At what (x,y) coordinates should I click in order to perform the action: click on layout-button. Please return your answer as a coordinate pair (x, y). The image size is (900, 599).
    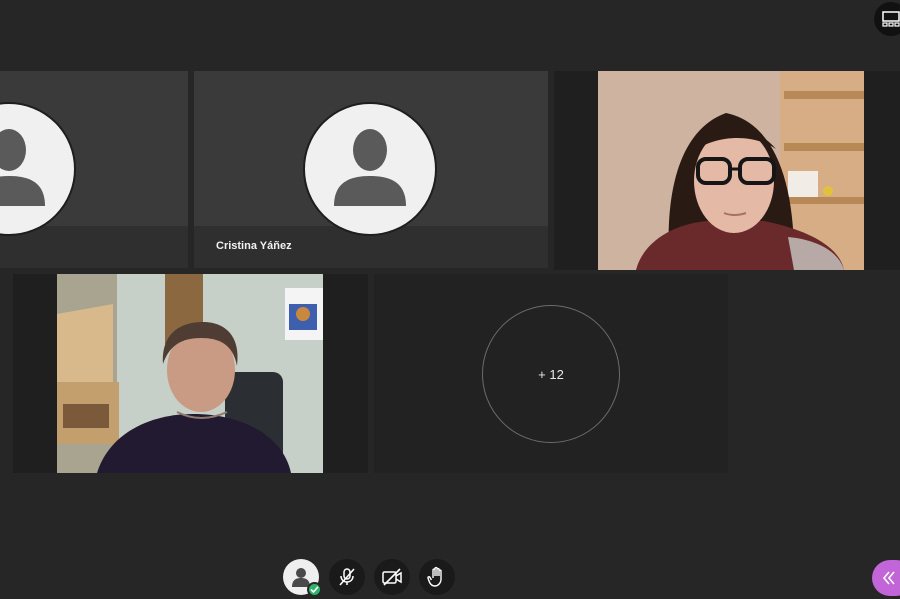
    Looking at the image, I should click on (887, 19).